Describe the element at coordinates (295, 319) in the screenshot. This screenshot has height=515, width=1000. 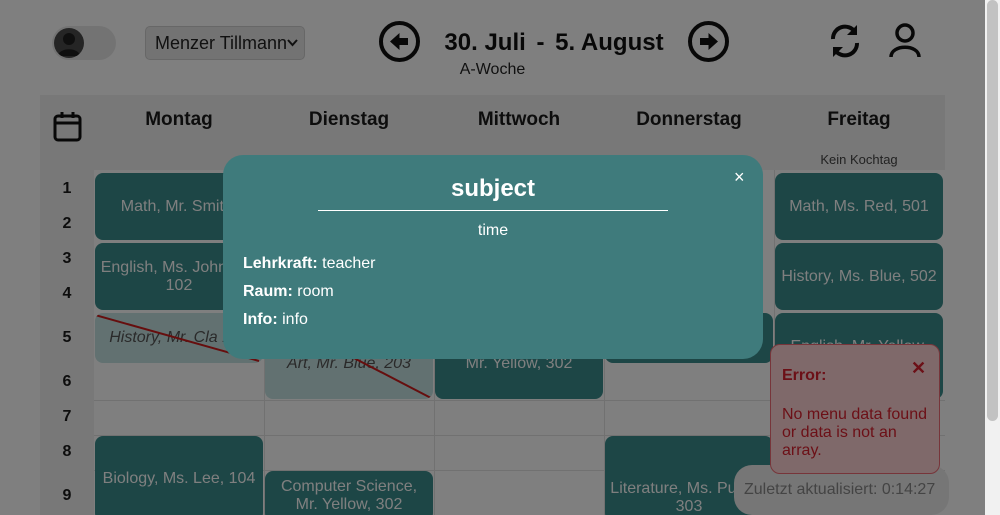
I see `info-value: info` at that location.